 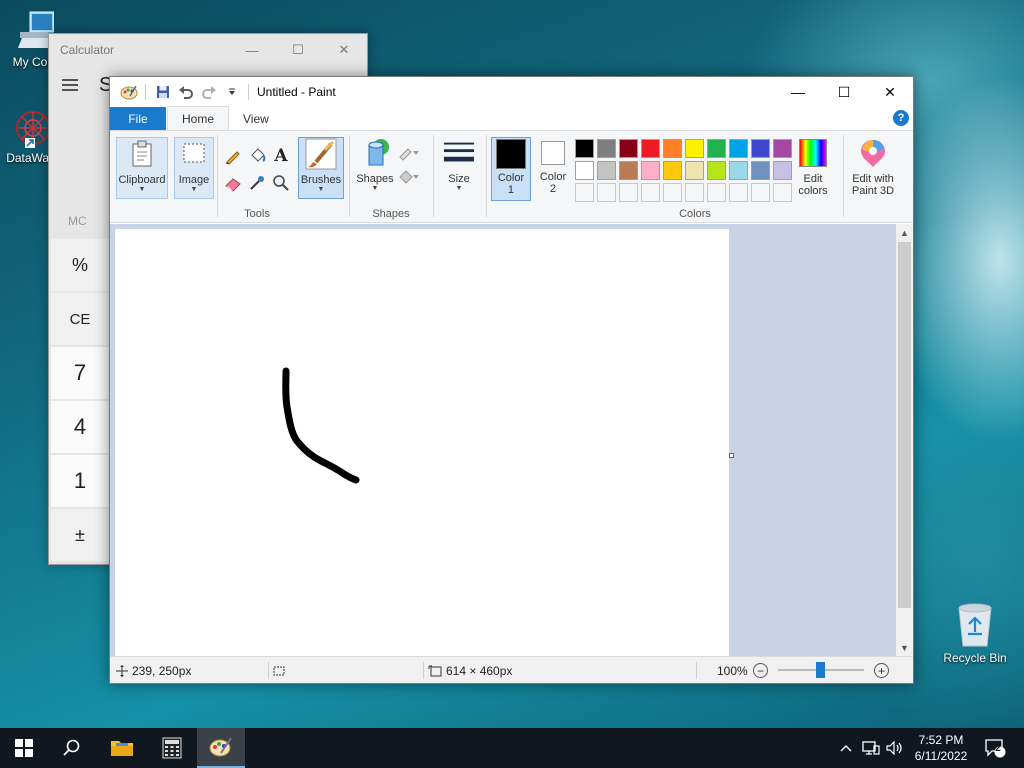 What do you see at coordinates (281, 156) in the screenshot?
I see `text-icon: A` at bounding box center [281, 156].